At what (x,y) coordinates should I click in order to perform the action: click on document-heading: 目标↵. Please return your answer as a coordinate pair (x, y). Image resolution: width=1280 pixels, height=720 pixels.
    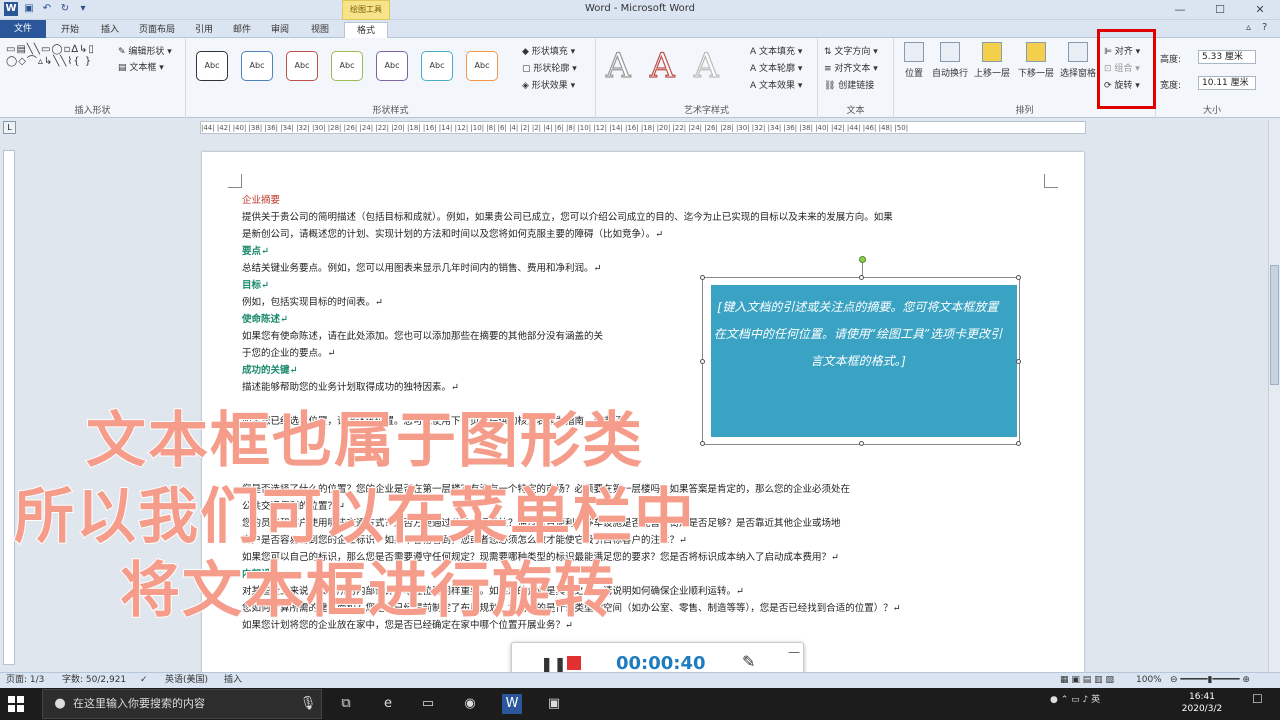
    Looking at the image, I should click on (255, 285).